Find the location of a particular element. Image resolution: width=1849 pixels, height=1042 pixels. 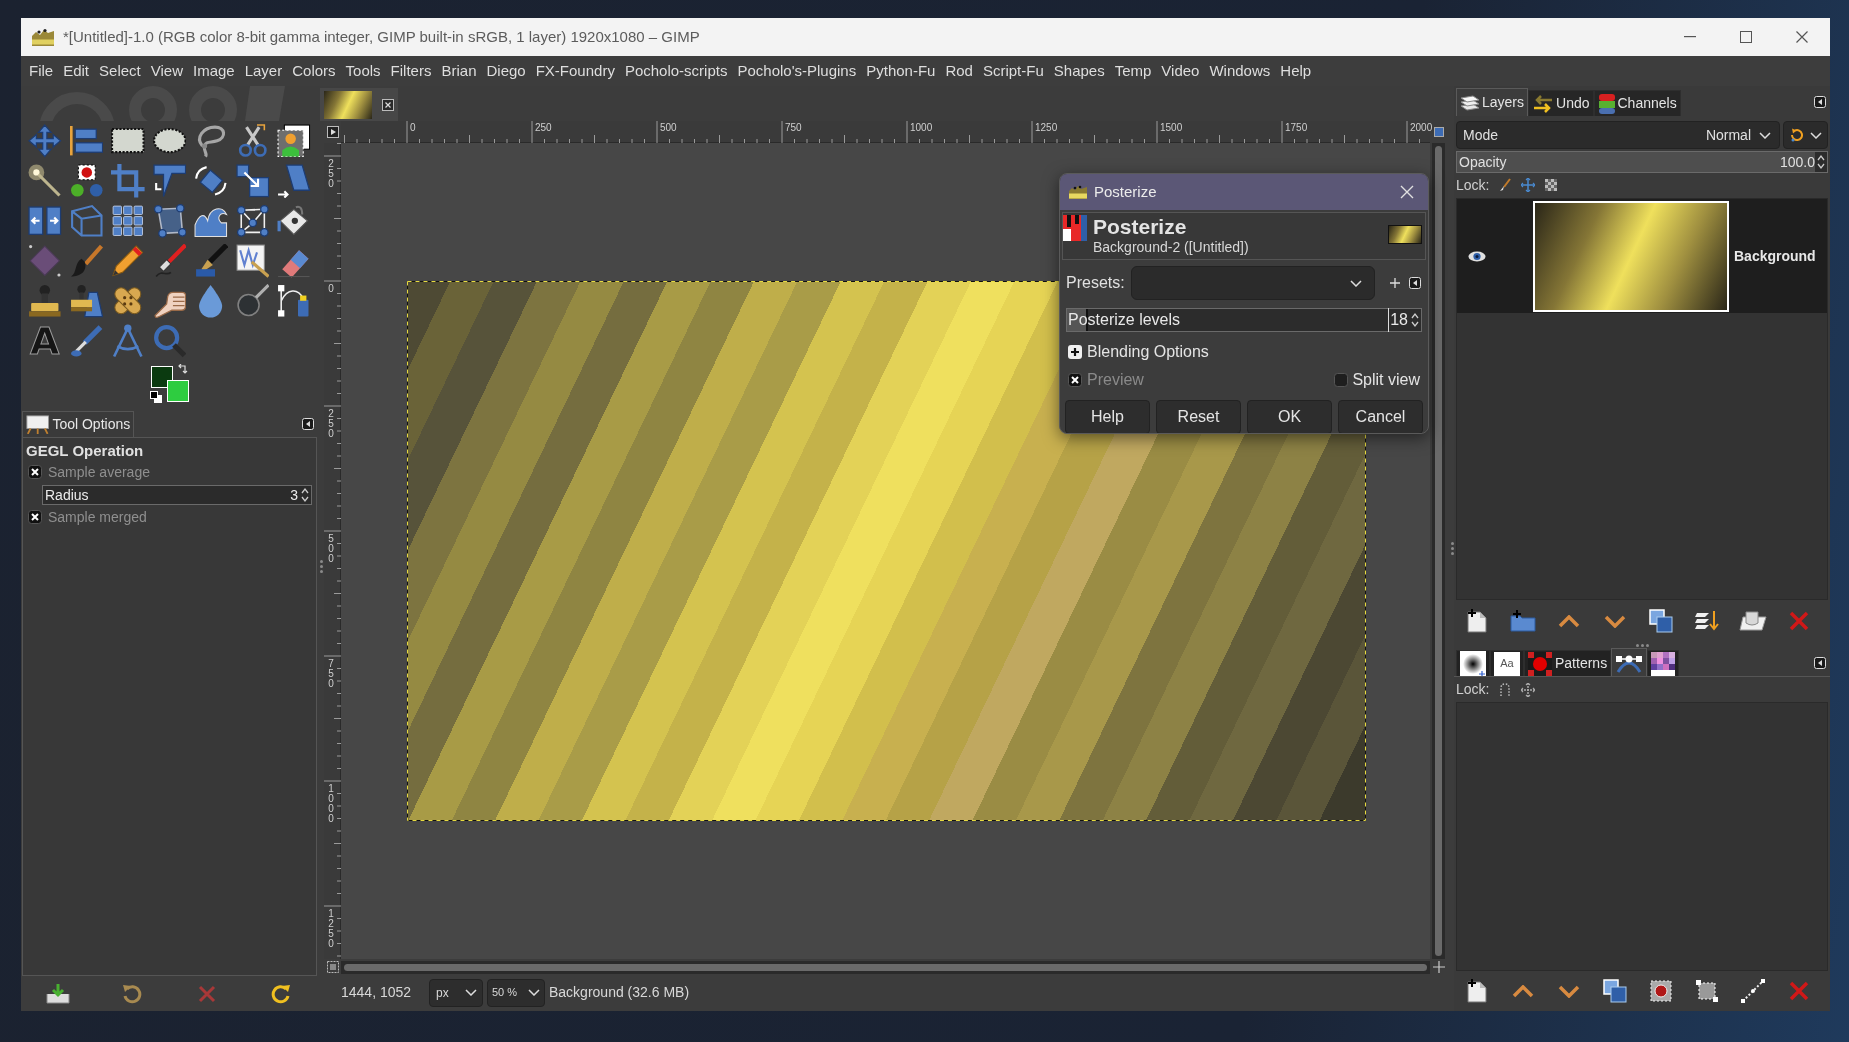

crop-icon is located at coordinates (128, 181).